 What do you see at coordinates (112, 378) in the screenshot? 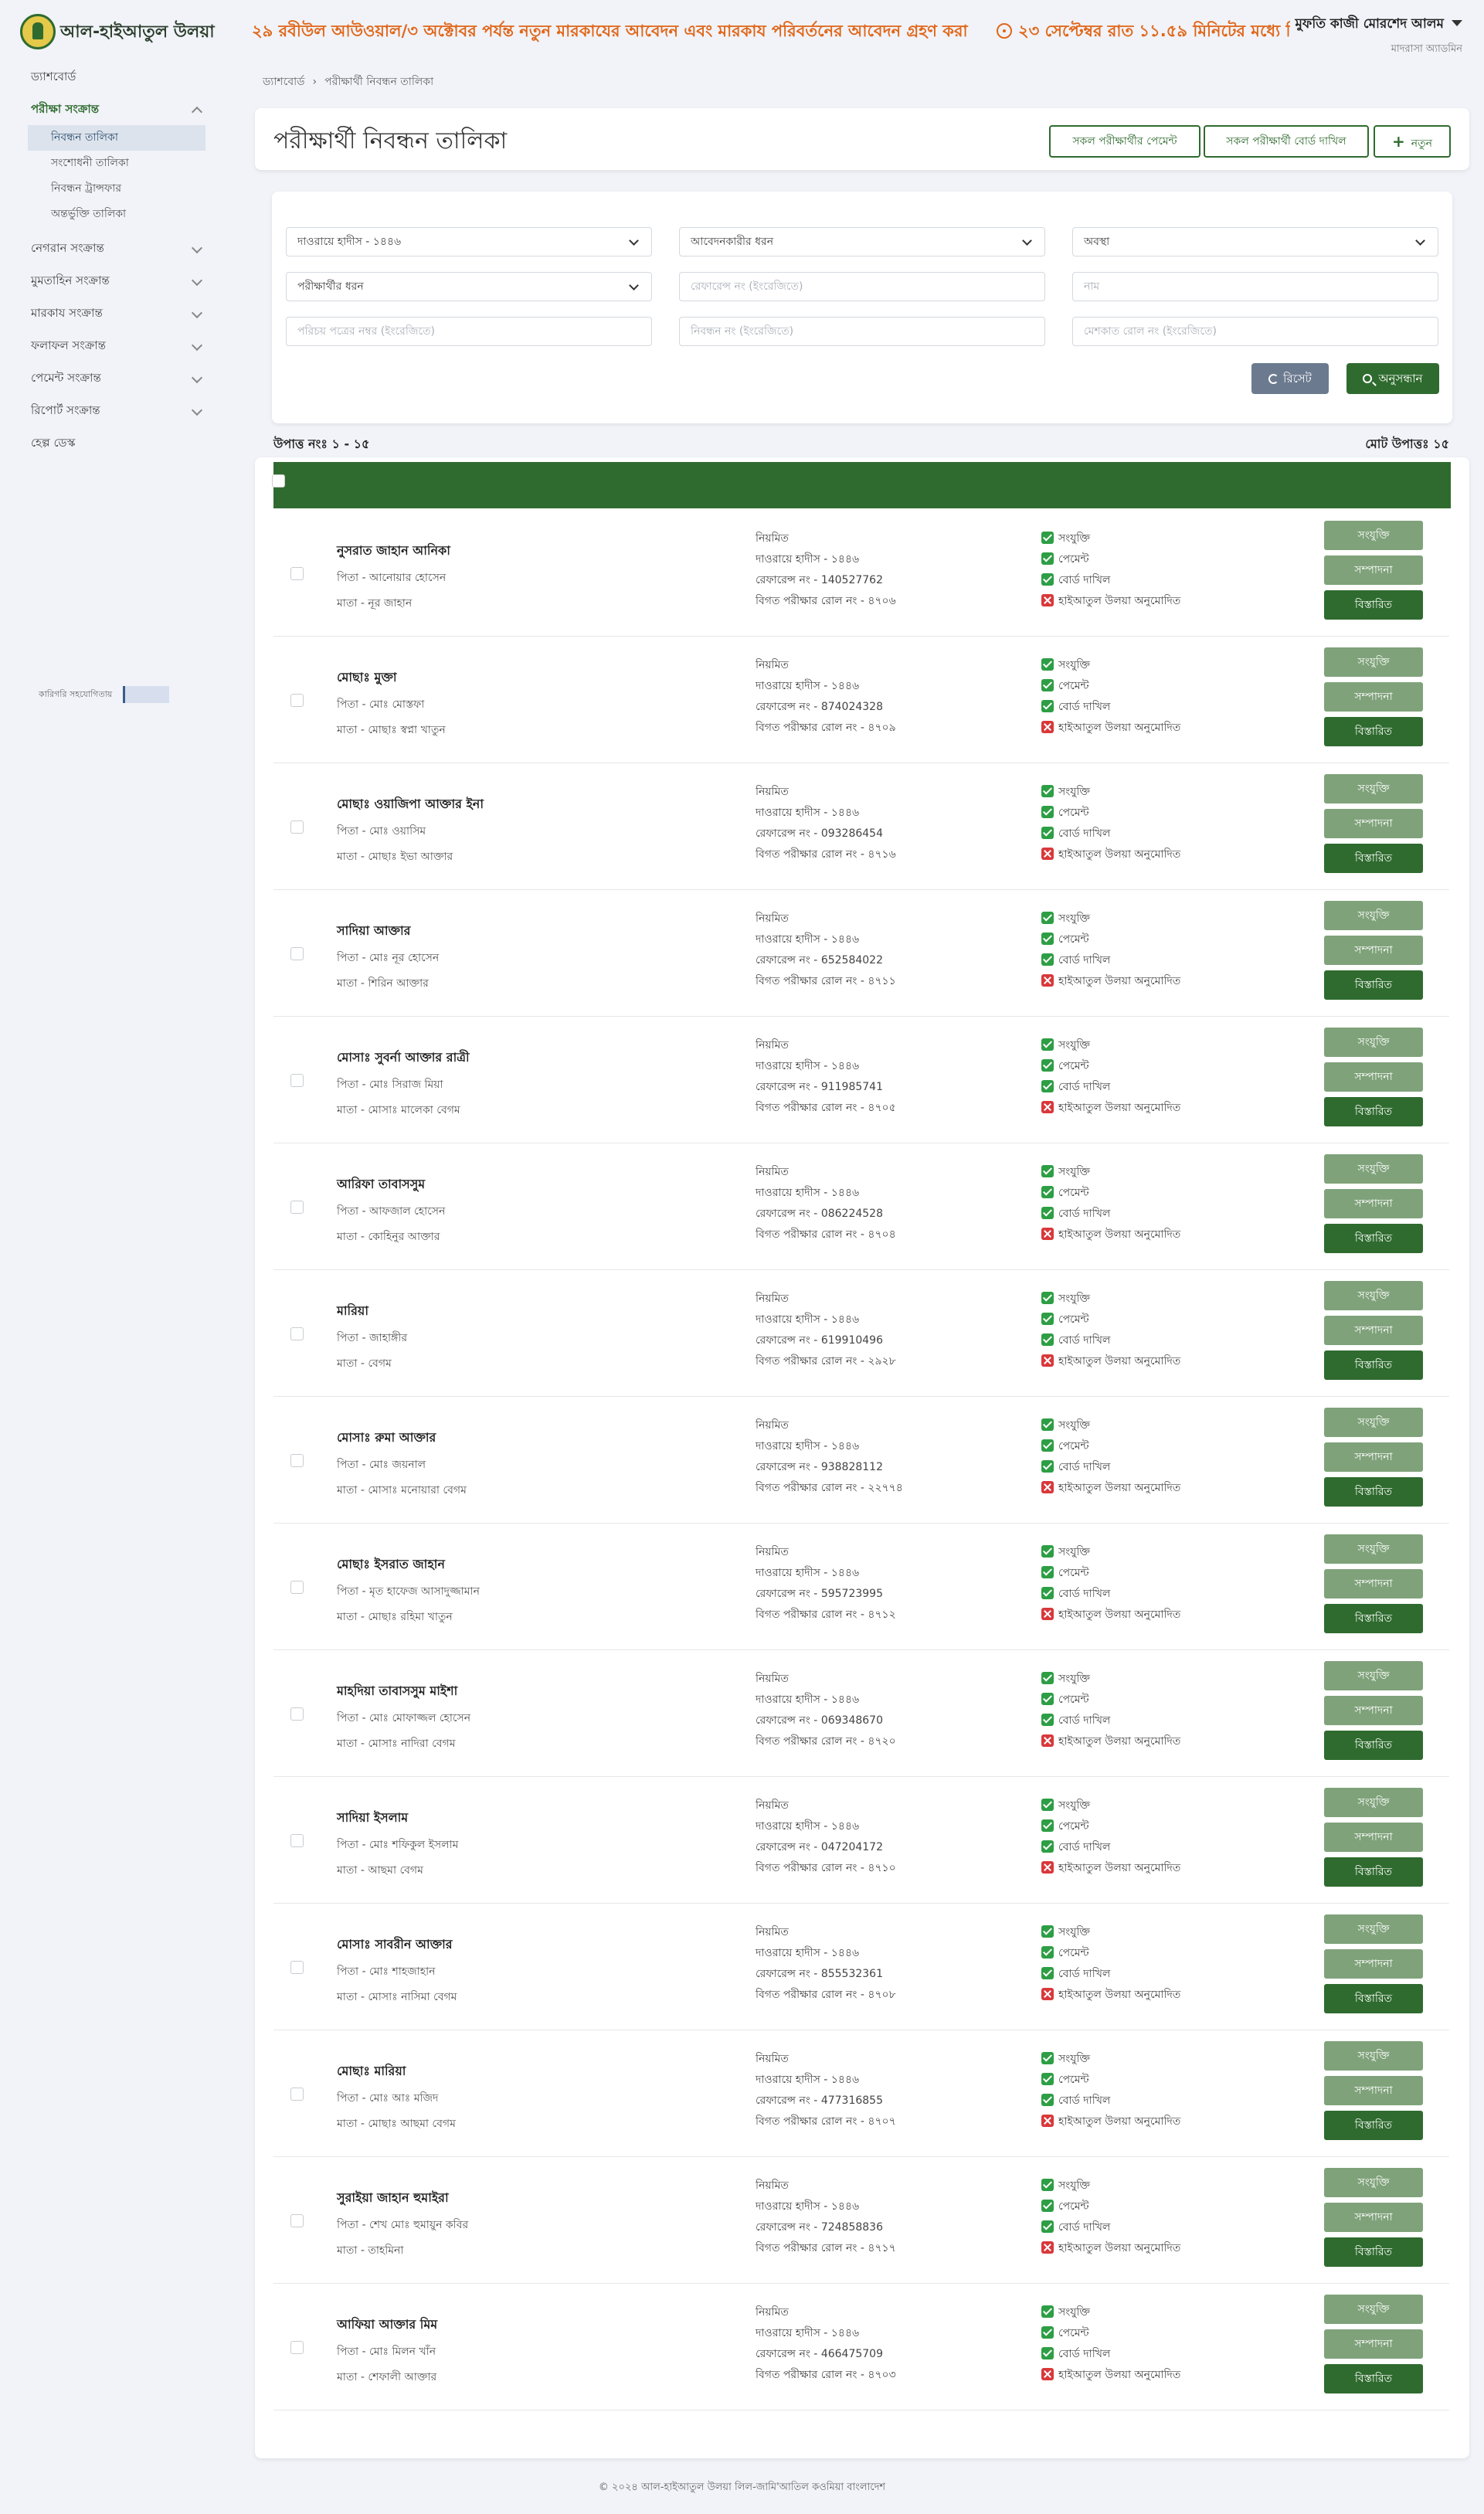
I see `sidebar-item-payment: পেমেন্ট সংক্রান্ত` at bounding box center [112, 378].